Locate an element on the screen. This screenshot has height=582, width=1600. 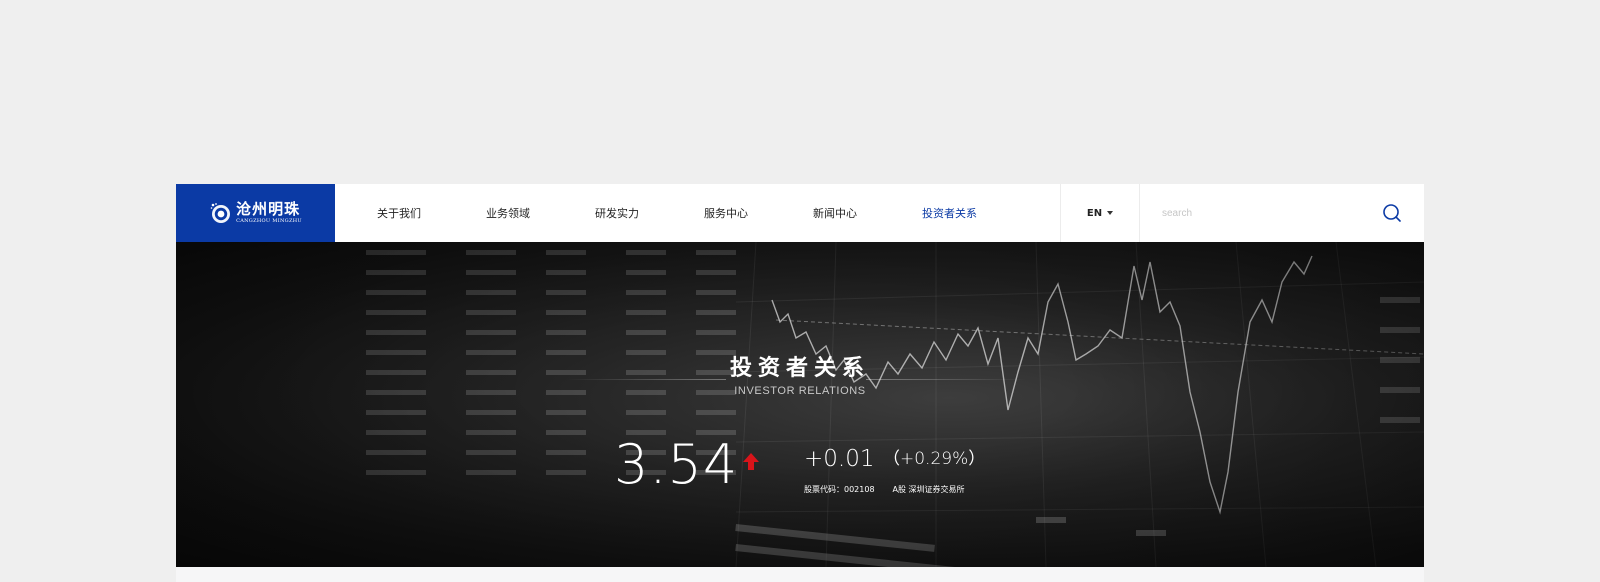
logo-text: 沧州明珠 CANGZHOU MINGZHU is located at coordinates (269, 213).